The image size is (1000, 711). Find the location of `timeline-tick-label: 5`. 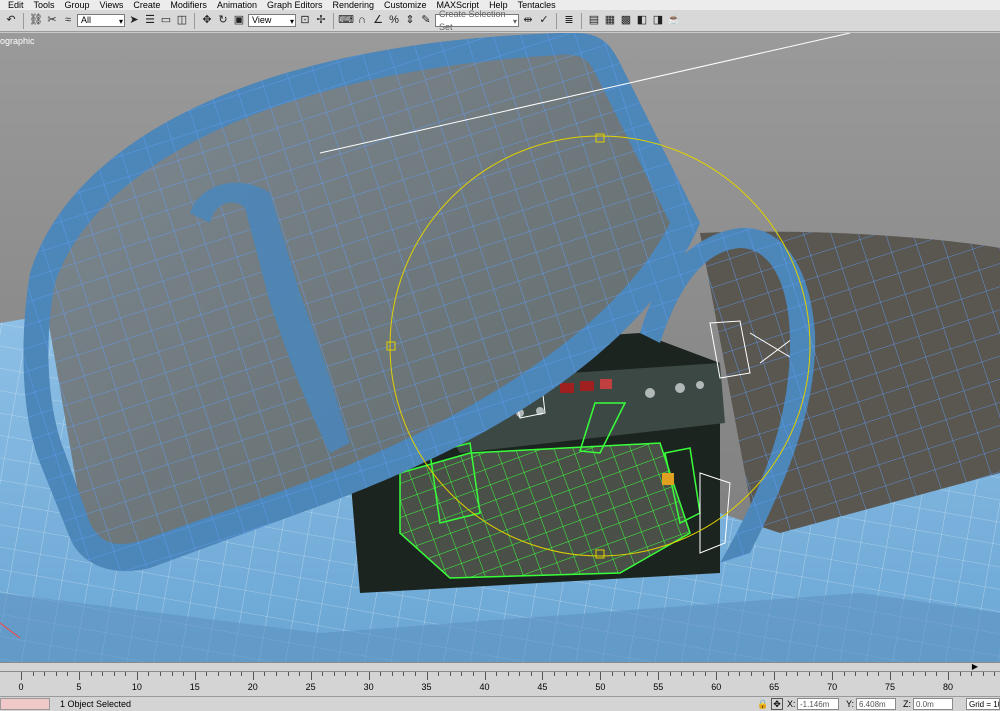

timeline-tick-label: 5 is located at coordinates (79, 687).